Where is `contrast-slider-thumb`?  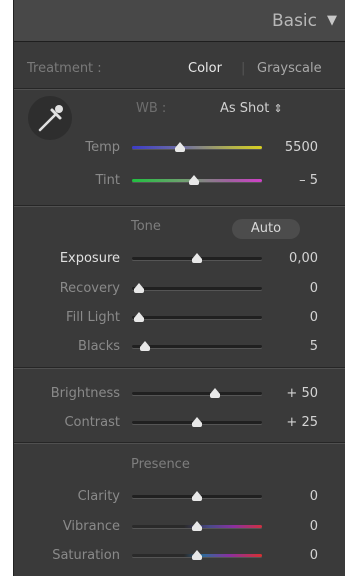 contrast-slider-thumb is located at coordinates (197, 422).